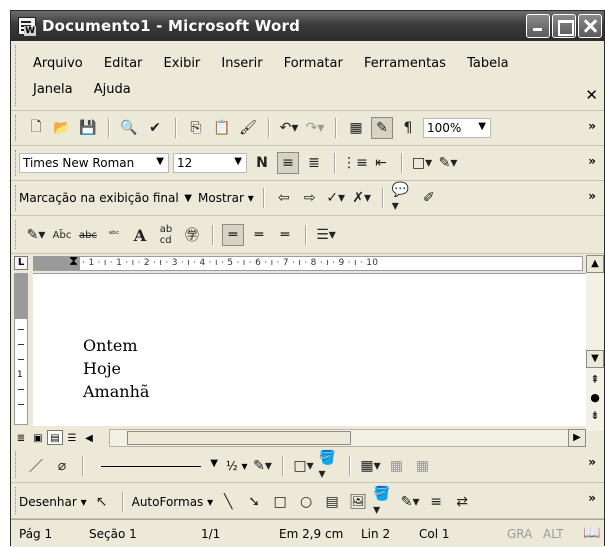  What do you see at coordinates (591, 533) in the screenshot?
I see `spelling-status-icon: 📖` at bounding box center [591, 533].